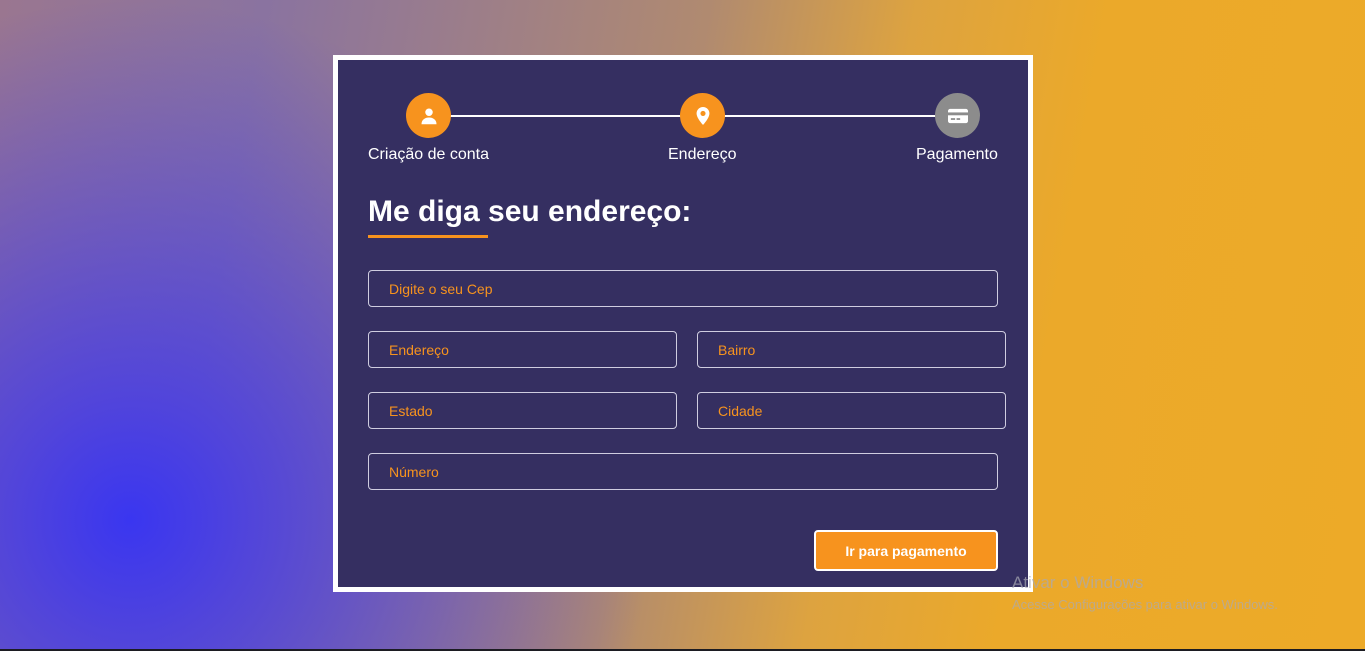 Image resolution: width=1365 pixels, height=651 pixels. I want to click on step-address-circle, so click(702, 115).